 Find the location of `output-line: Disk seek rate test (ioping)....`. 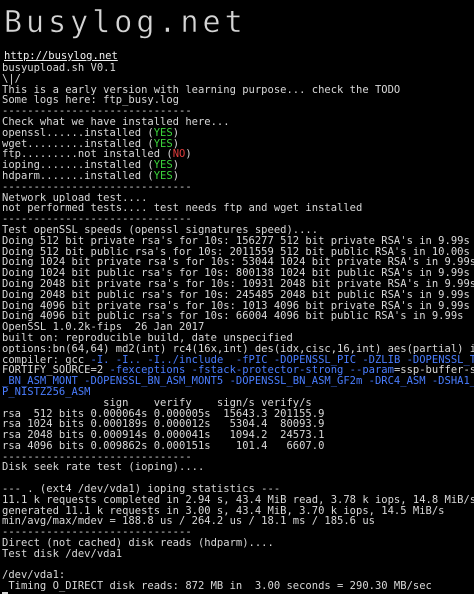

output-line: Disk seek rate test (ioping).... is located at coordinates (103, 467).